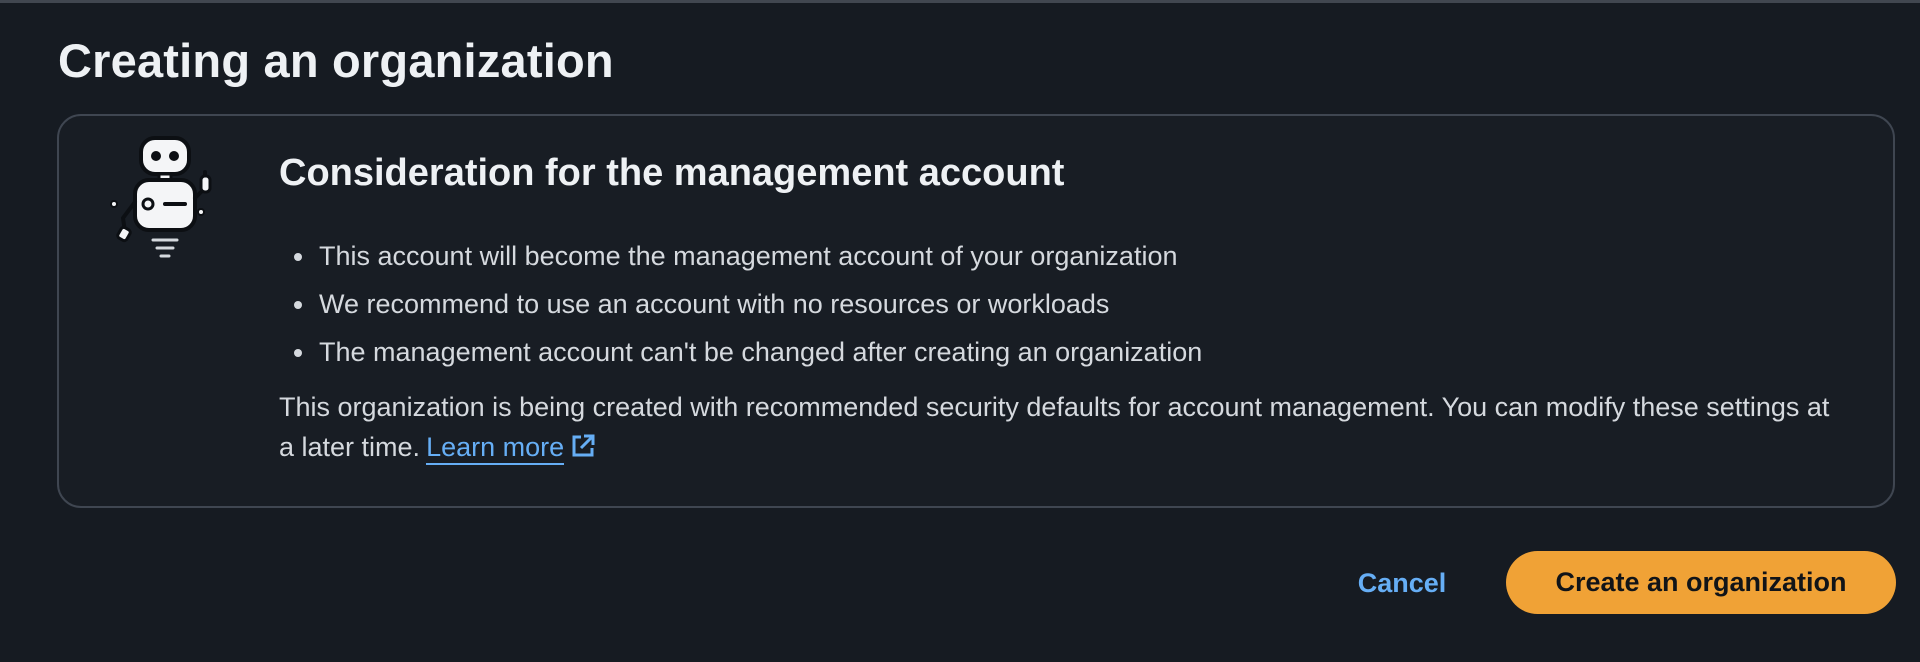 The height and width of the screenshot is (662, 1920). I want to click on panel-heading: Consideration for the management account, so click(672, 173).